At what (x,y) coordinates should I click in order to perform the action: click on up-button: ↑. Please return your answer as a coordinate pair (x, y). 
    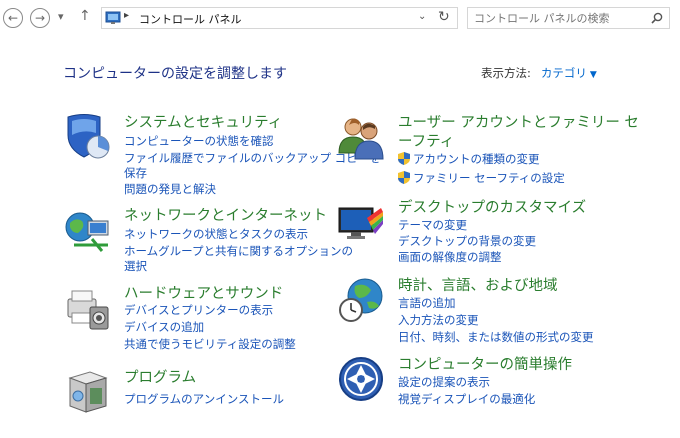
    Looking at the image, I should click on (85, 16).